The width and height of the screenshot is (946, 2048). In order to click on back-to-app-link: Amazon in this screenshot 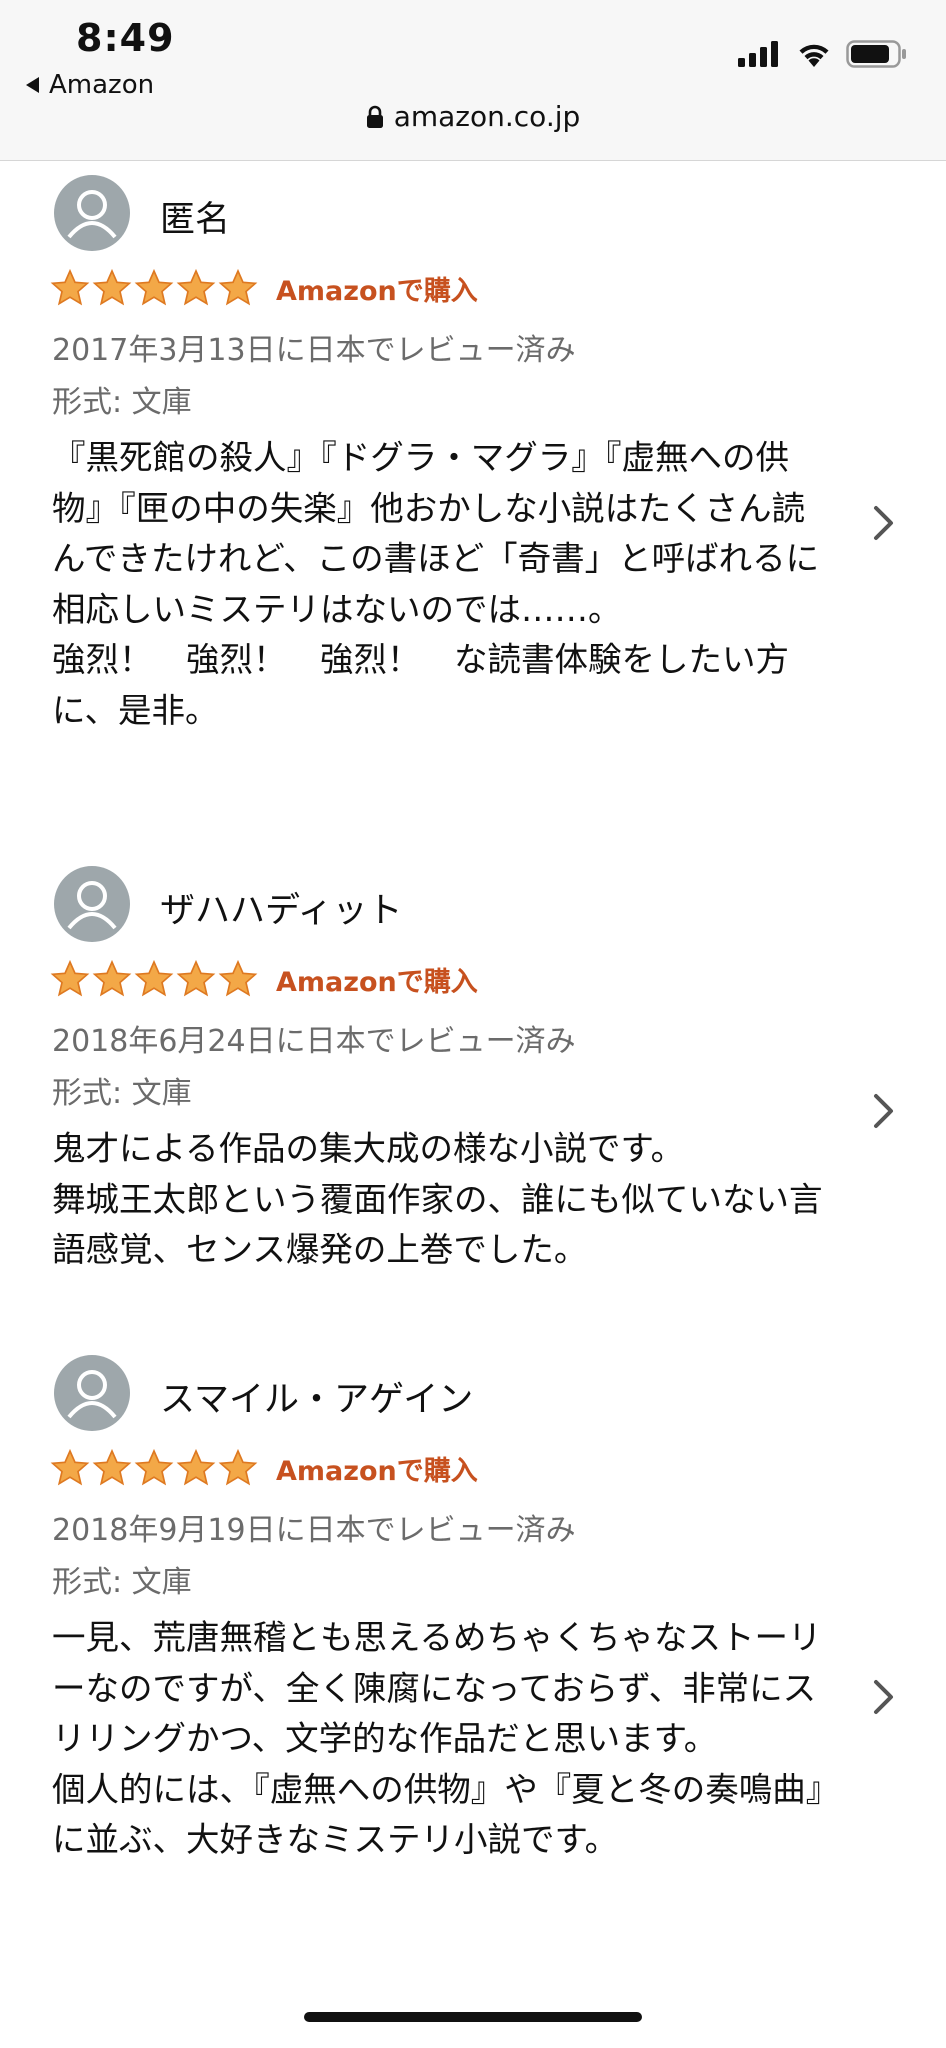, I will do `click(90, 85)`.